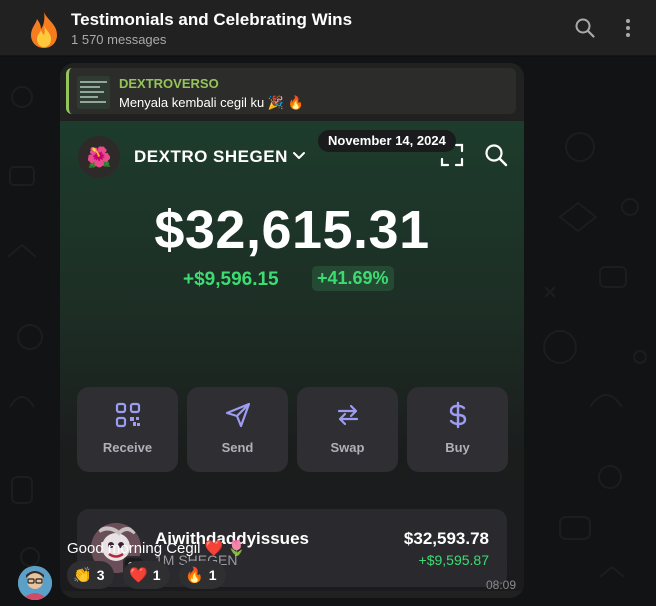  Describe the element at coordinates (457, 415) in the screenshot. I see `dollar-icon` at that location.